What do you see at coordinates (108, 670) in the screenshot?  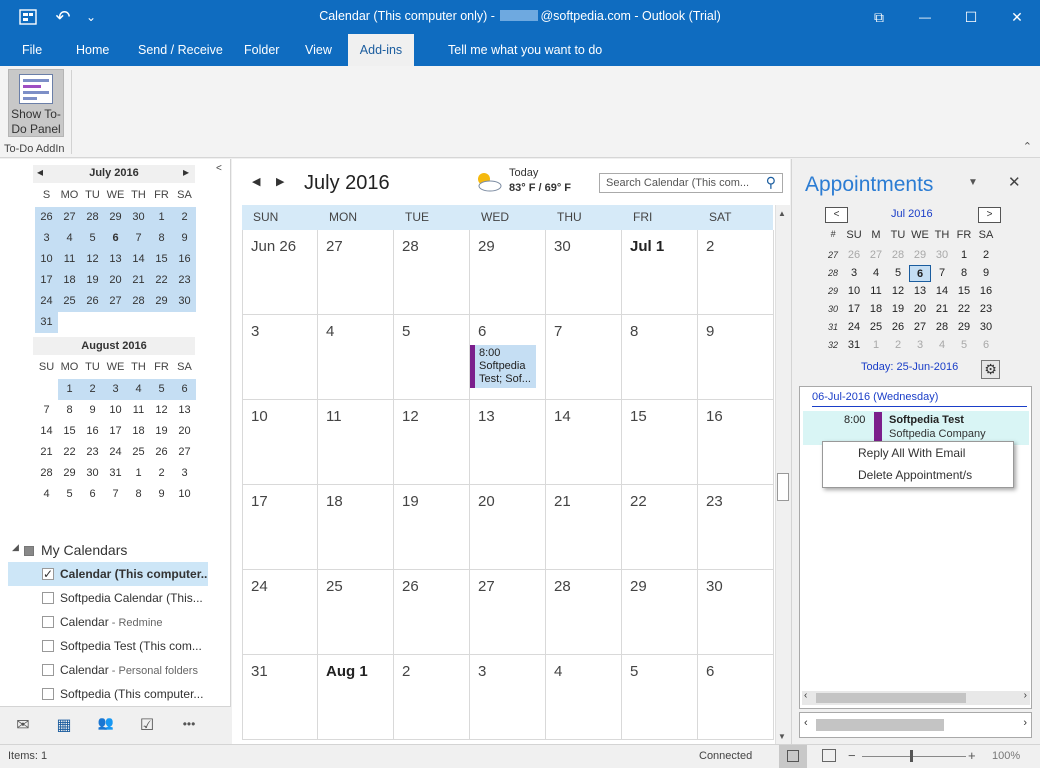 I see `calendar-list-item: Calendar - Personal folders` at bounding box center [108, 670].